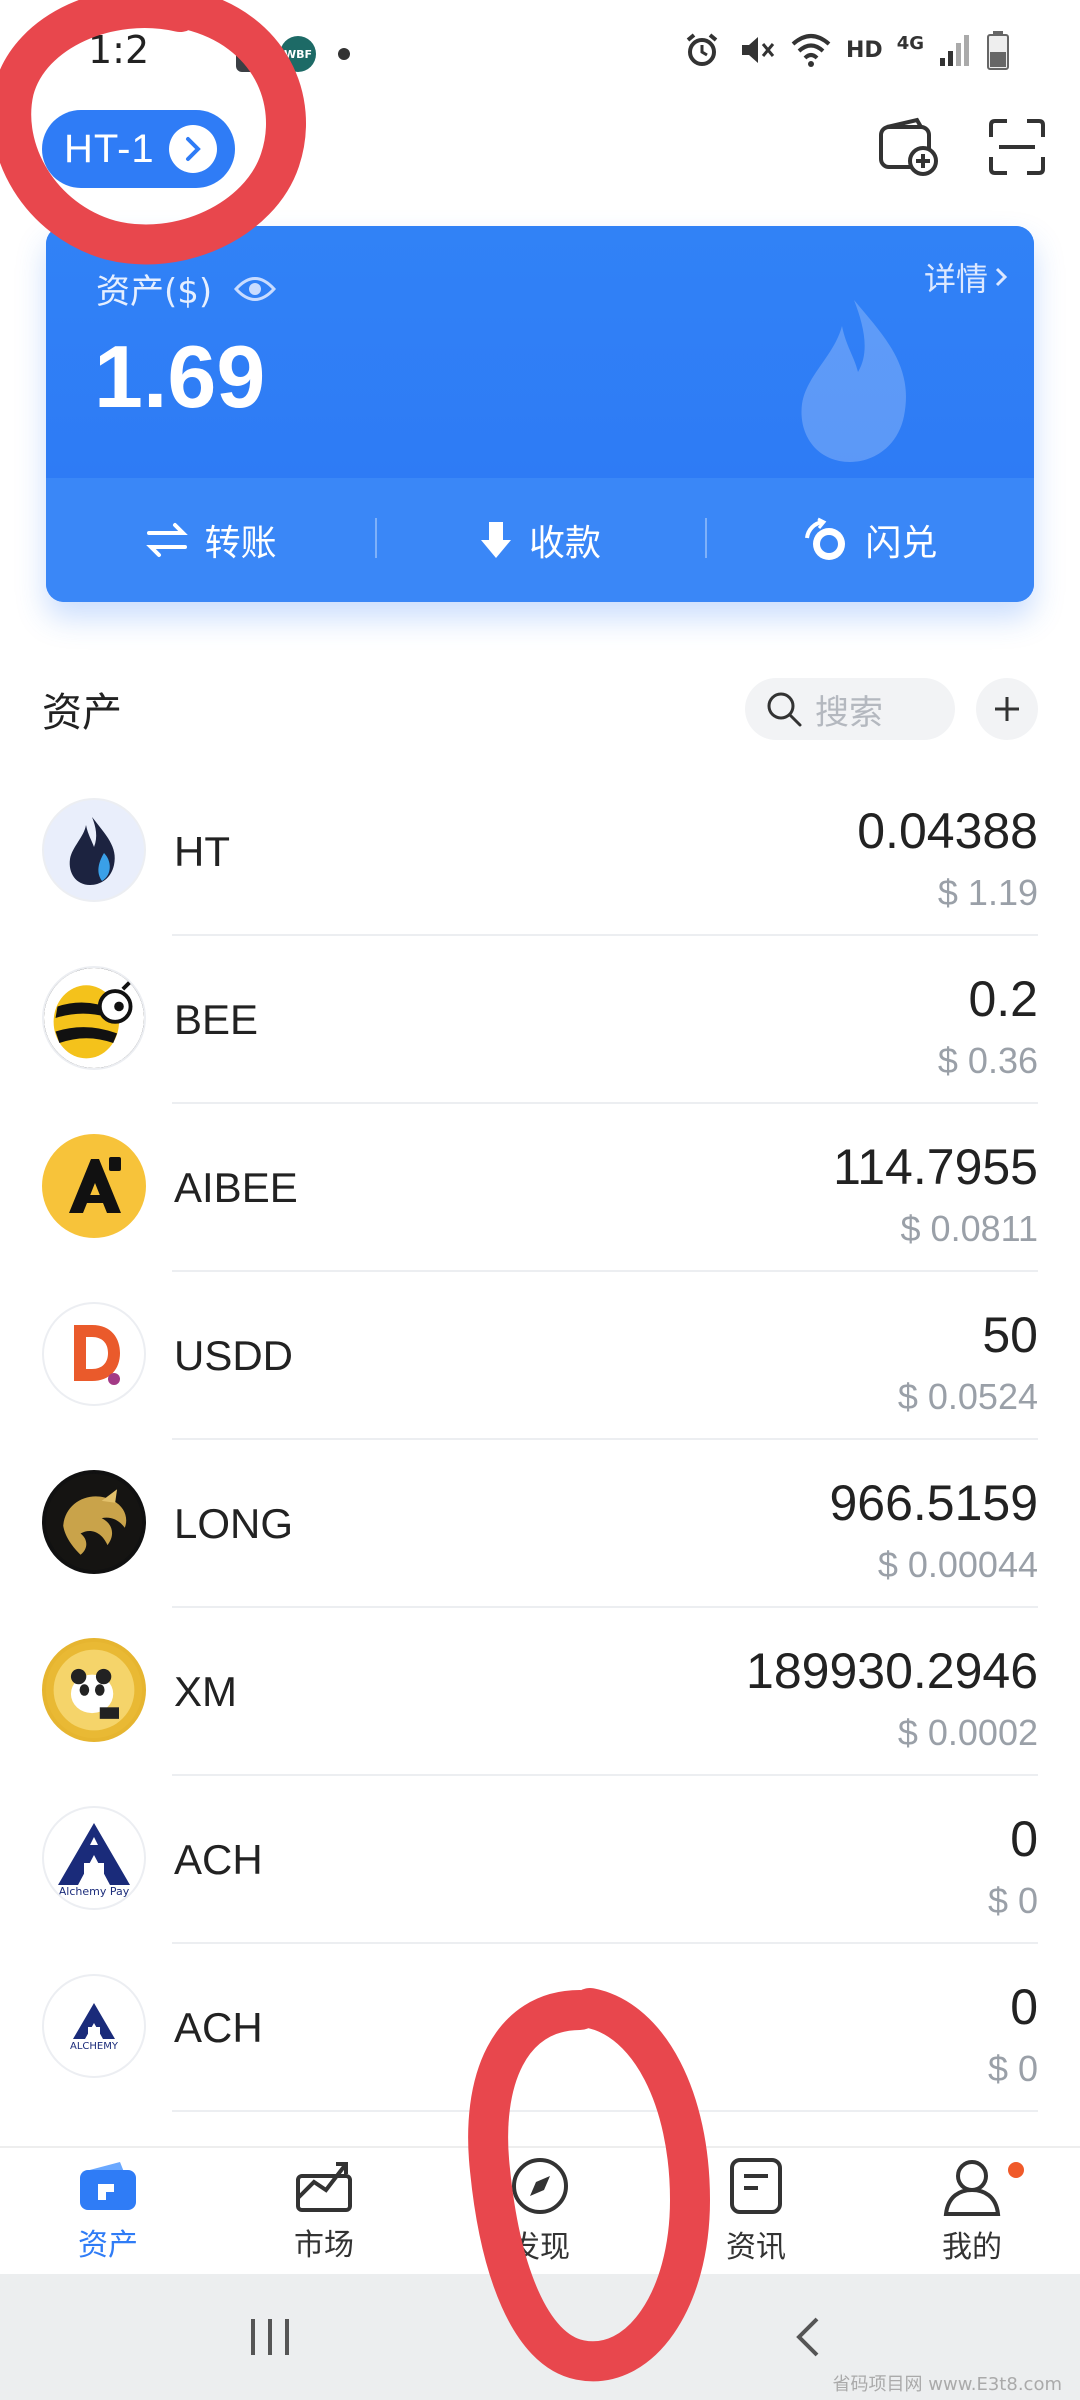  Describe the element at coordinates (955, 279) in the screenshot. I see `details-label: 详情` at that location.